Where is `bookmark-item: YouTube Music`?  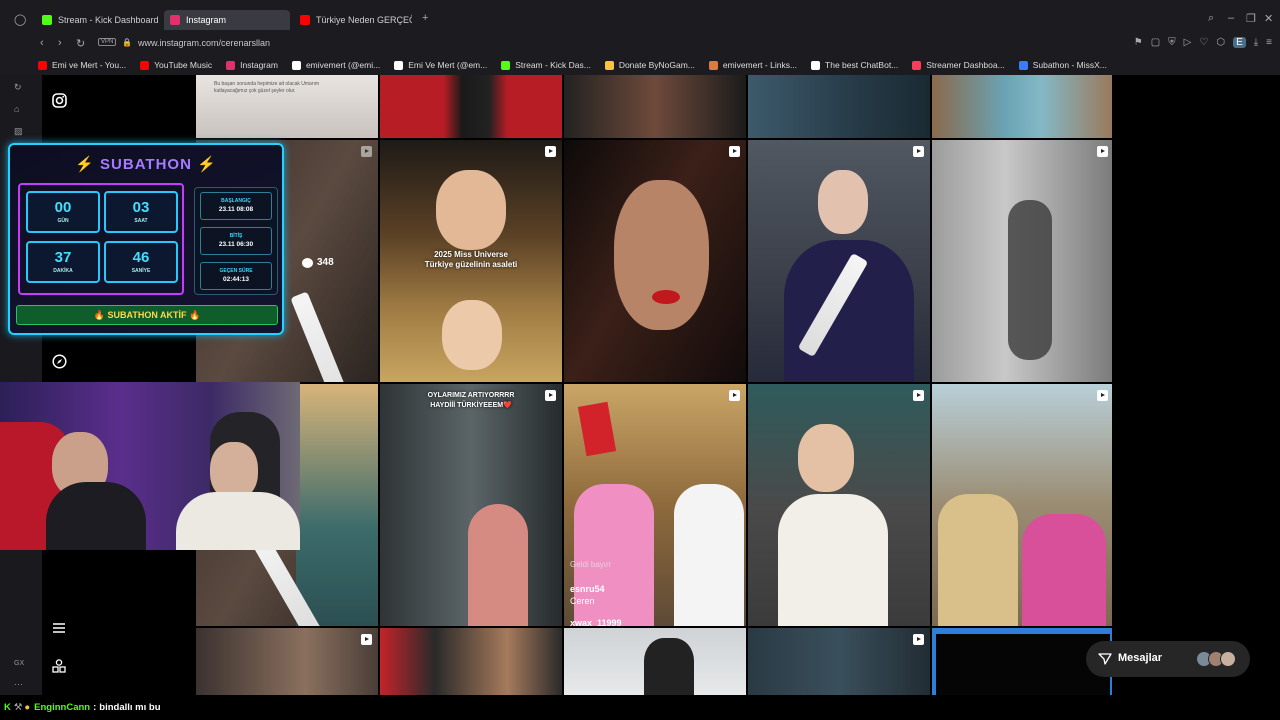 bookmark-item: YouTube Music is located at coordinates (176, 65).